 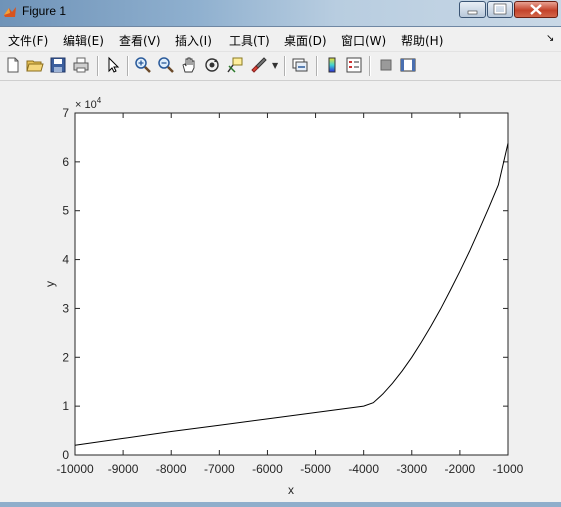 What do you see at coordinates (363, 469) in the screenshot?
I see `x-tick-label: -4000` at bounding box center [363, 469].